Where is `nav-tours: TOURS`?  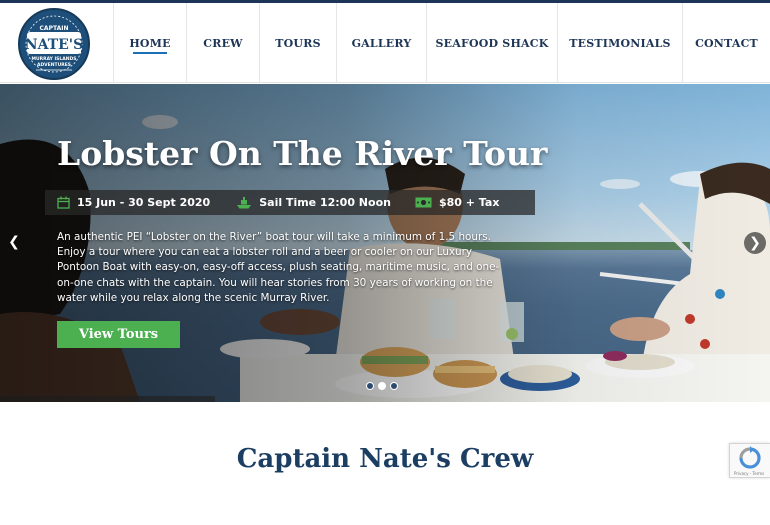 nav-tours: TOURS is located at coordinates (297, 43).